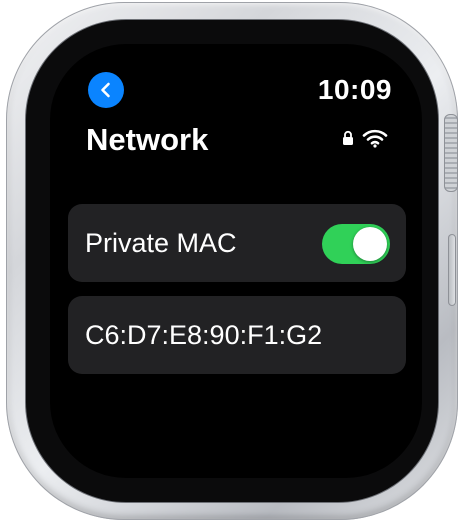 The width and height of the screenshot is (464, 524). I want to click on private-mac-row: Private MAC, so click(237, 243).